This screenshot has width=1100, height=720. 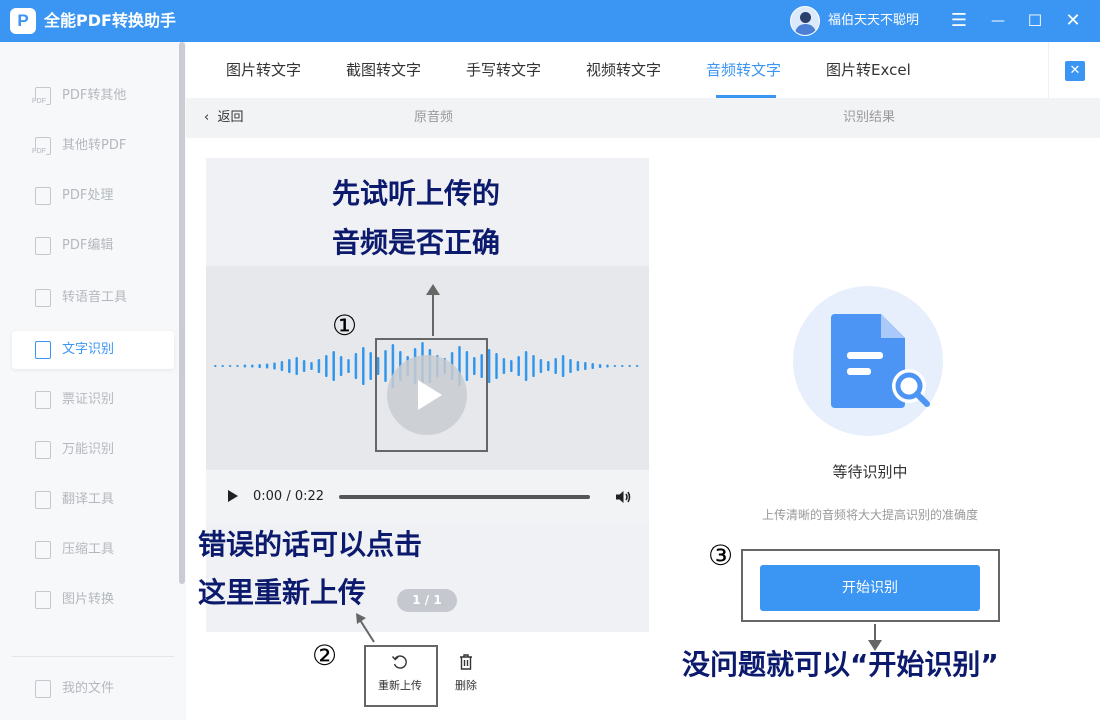 I want to click on ocr-icon, so click(x=43, y=350).